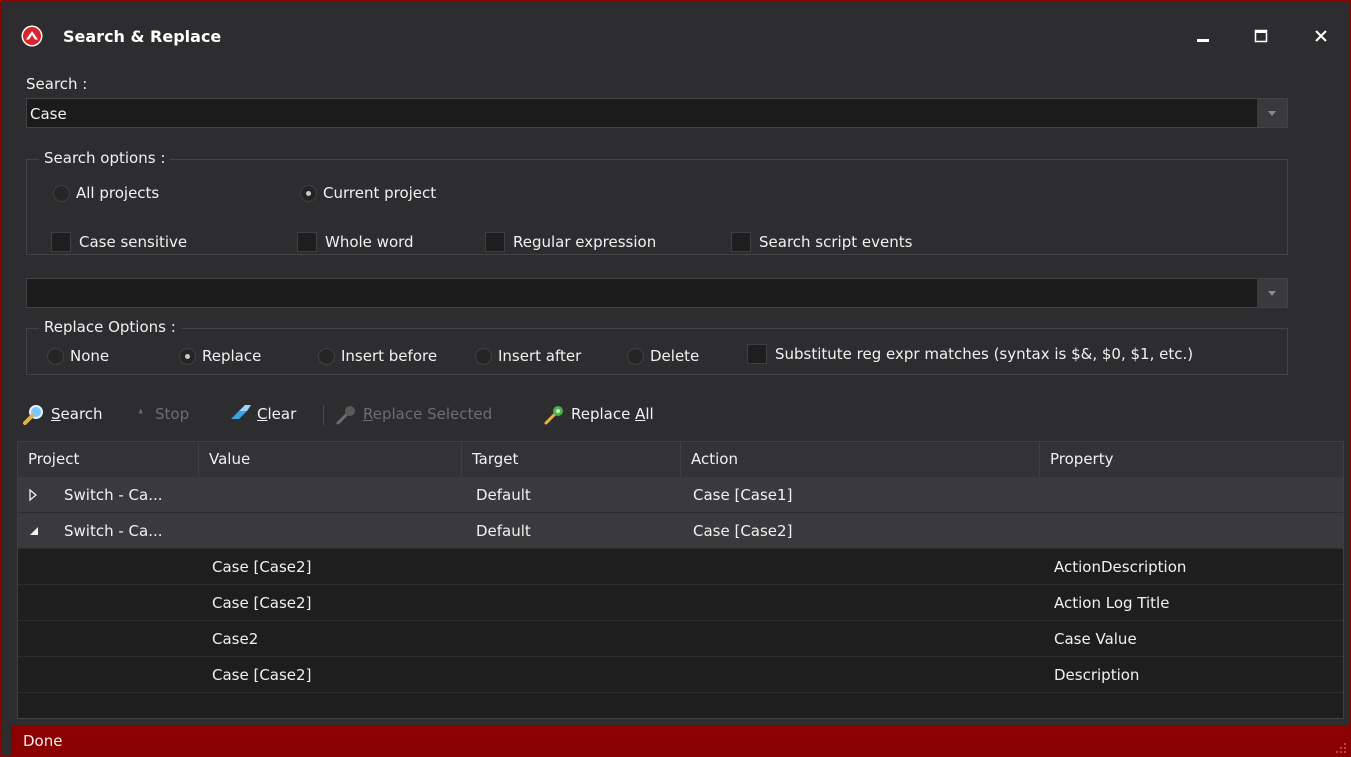 This screenshot has width=1351, height=757. I want to click on clear-button: Clear, so click(262, 414).